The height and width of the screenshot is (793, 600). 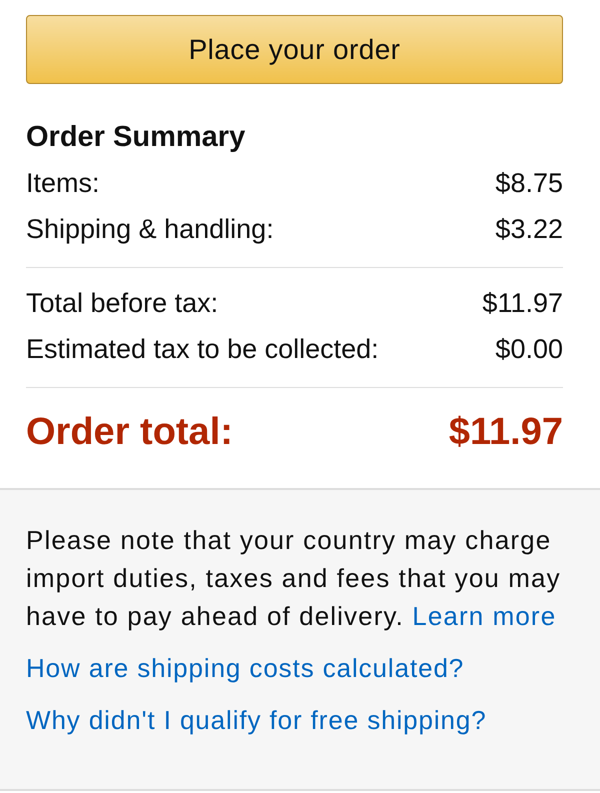 What do you see at coordinates (529, 349) in the screenshot?
I see `summary-line-amount: $0.00` at bounding box center [529, 349].